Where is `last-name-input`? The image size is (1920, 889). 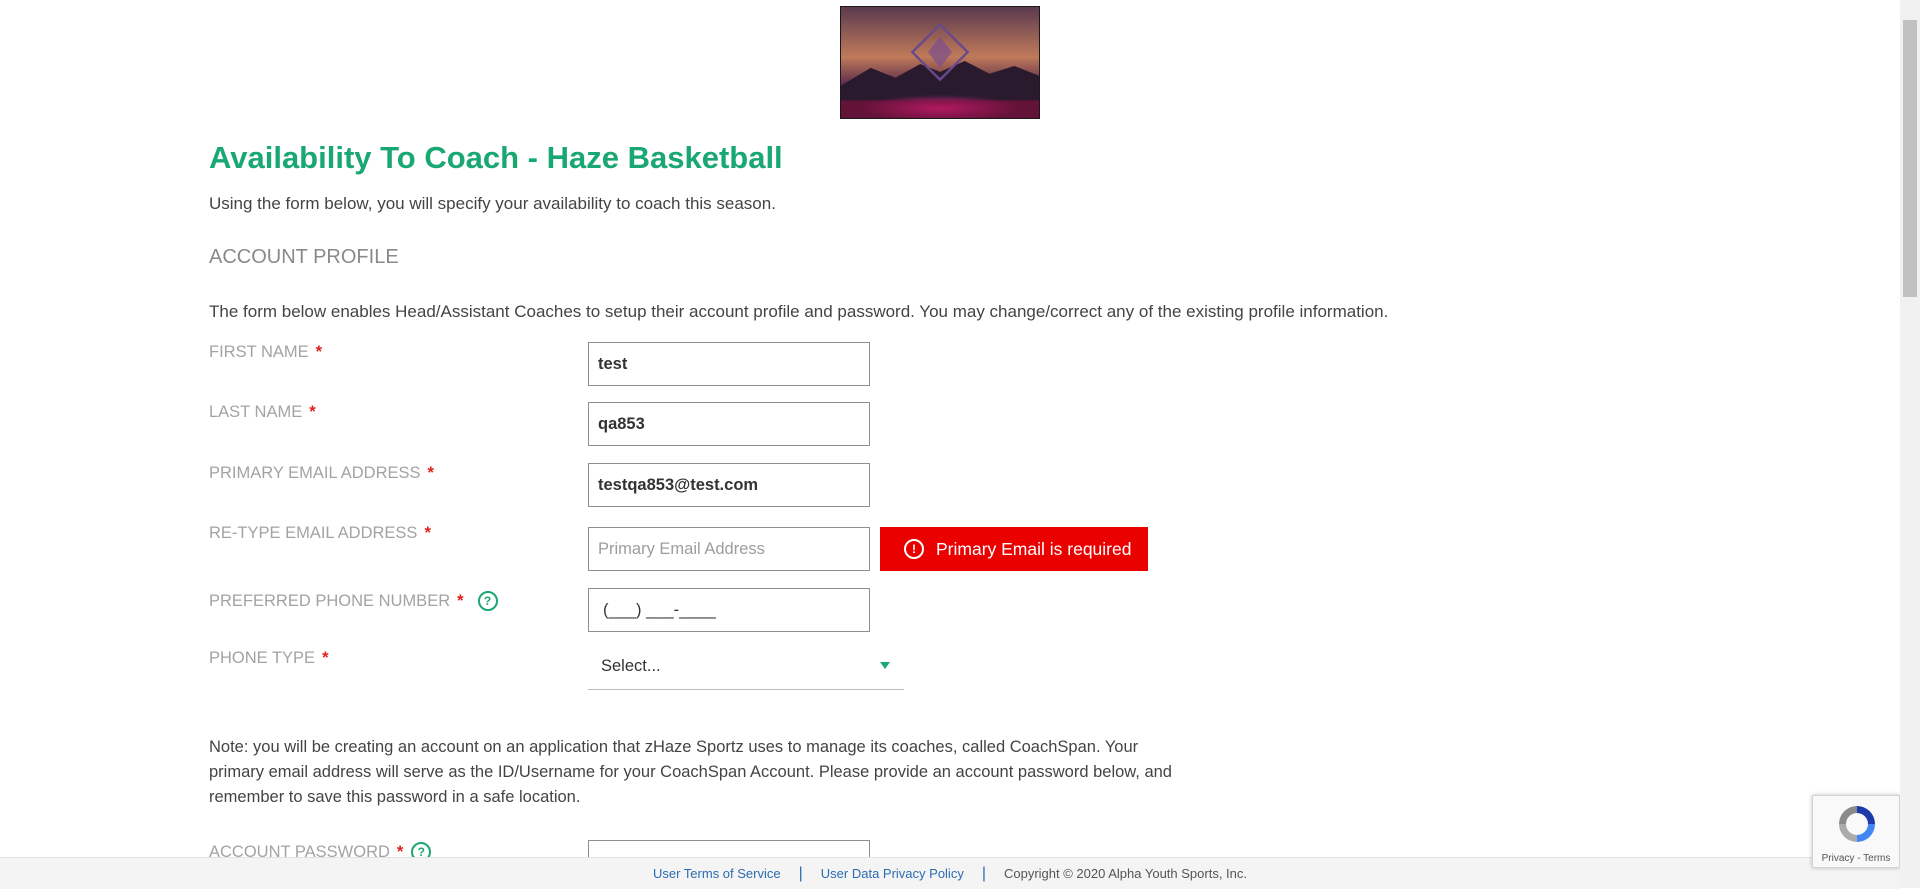
last-name-input is located at coordinates (729, 424).